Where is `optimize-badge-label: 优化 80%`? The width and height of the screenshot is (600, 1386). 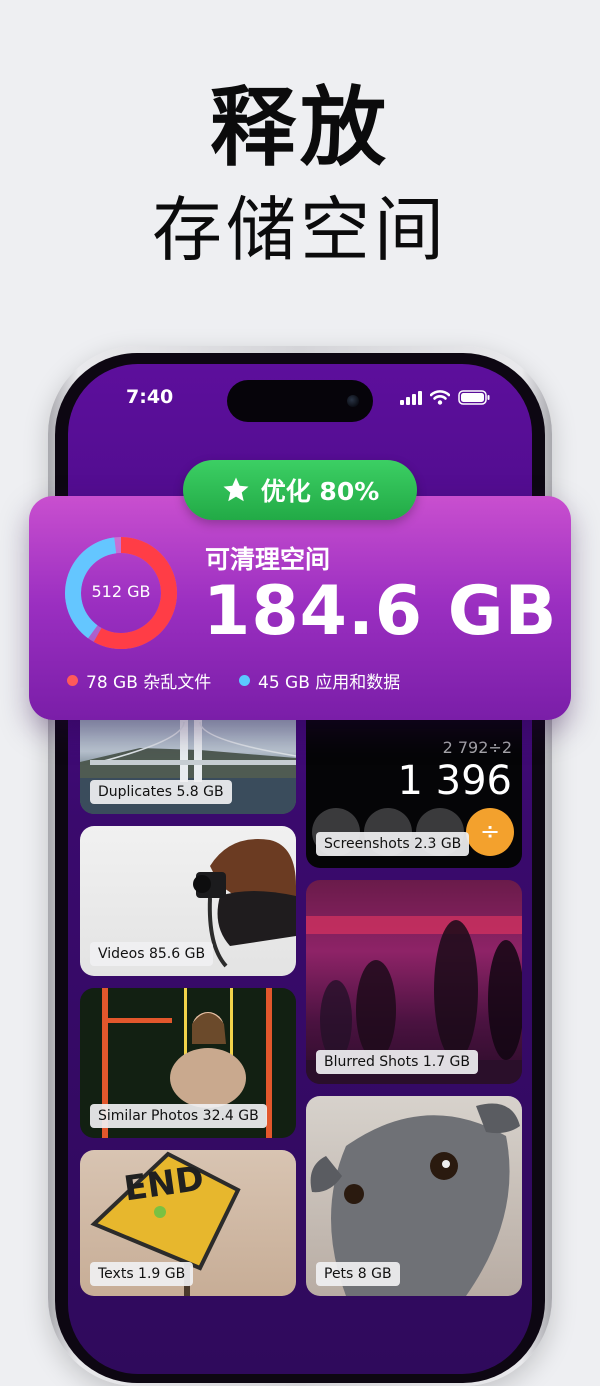 optimize-badge-label: 优化 80% is located at coordinates (320, 491).